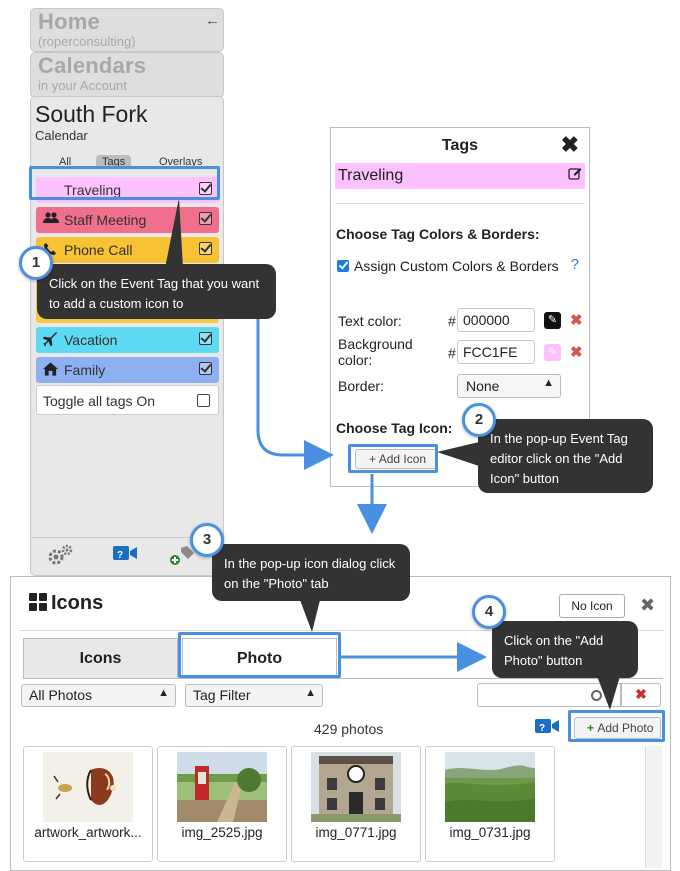 The width and height of the screenshot is (680, 871). I want to click on highlight-photo-tab, so click(259, 655).